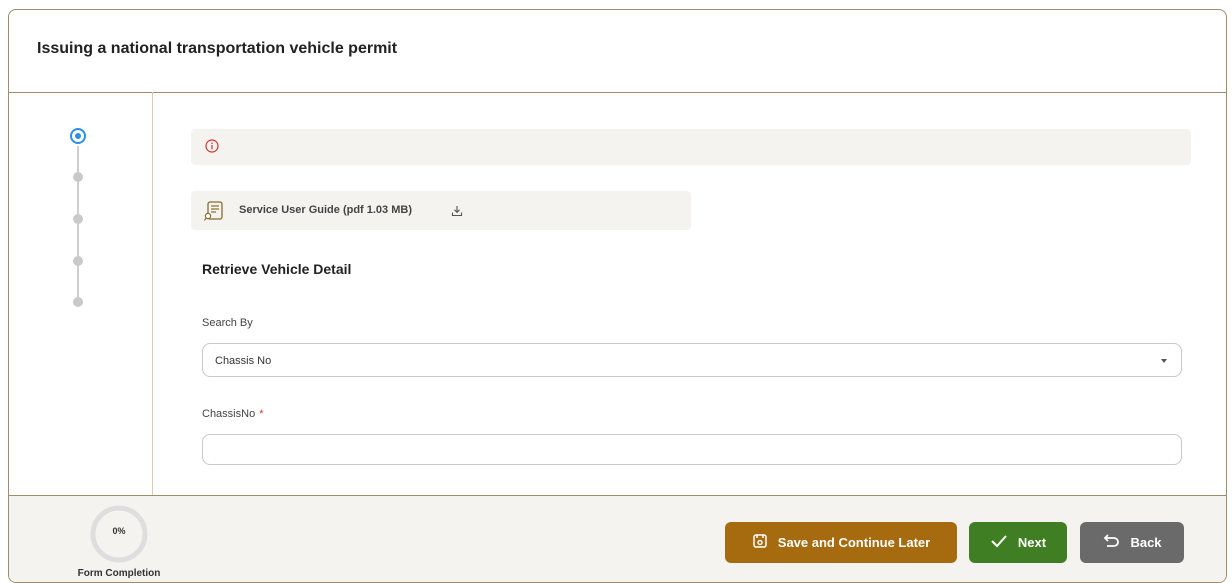 The height and width of the screenshot is (583, 1232). I want to click on check-icon, so click(999, 542).